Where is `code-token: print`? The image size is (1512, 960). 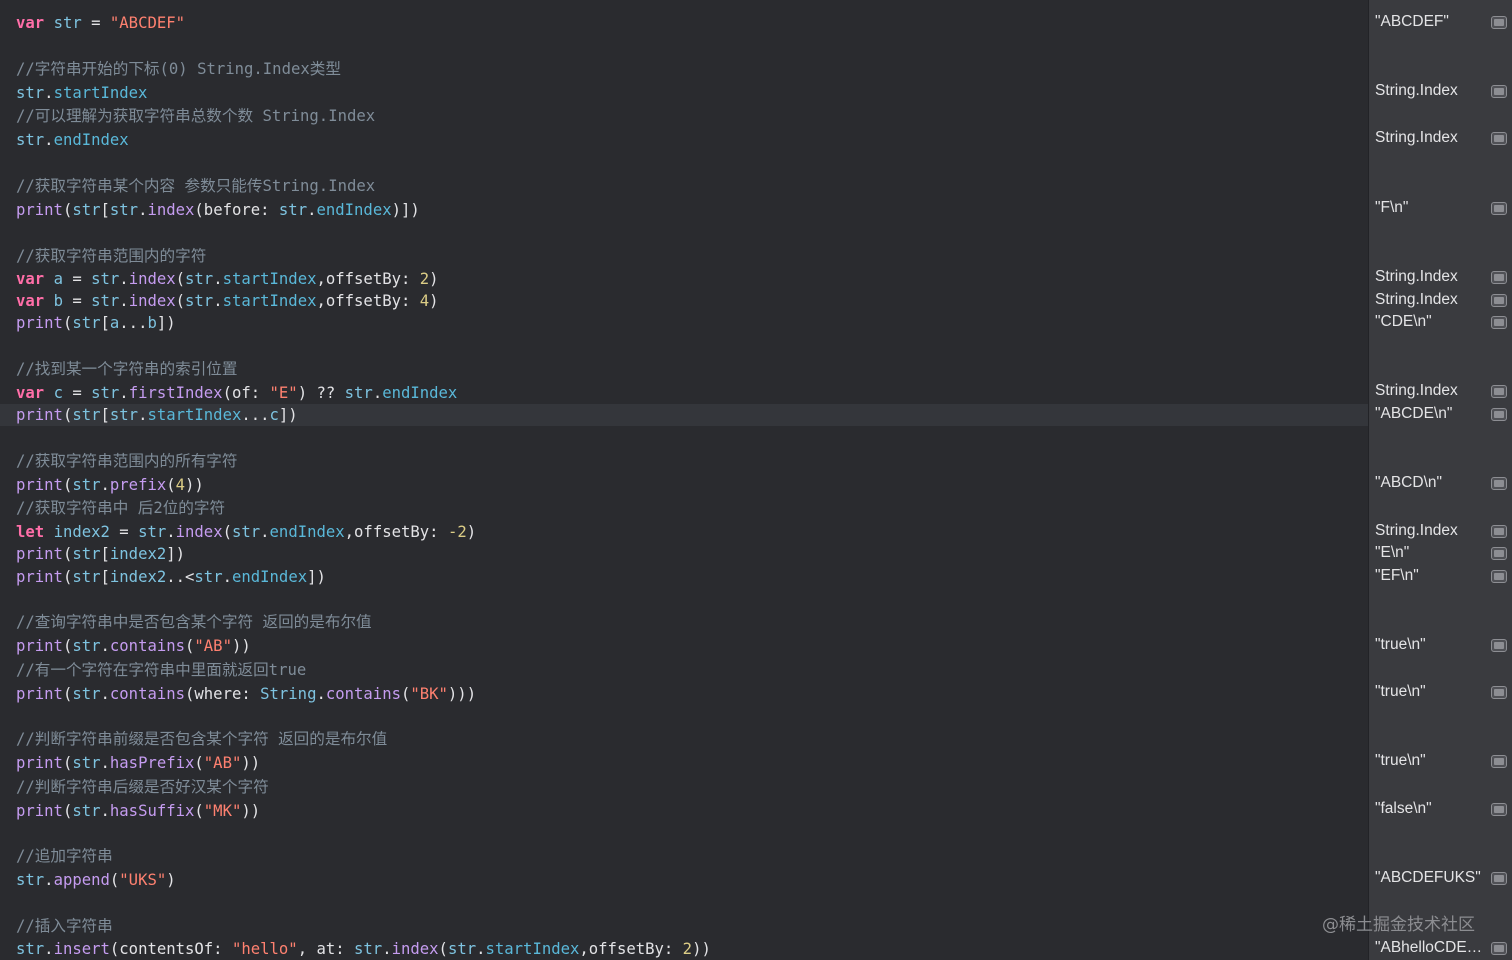
code-token: print is located at coordinates (39, 415).